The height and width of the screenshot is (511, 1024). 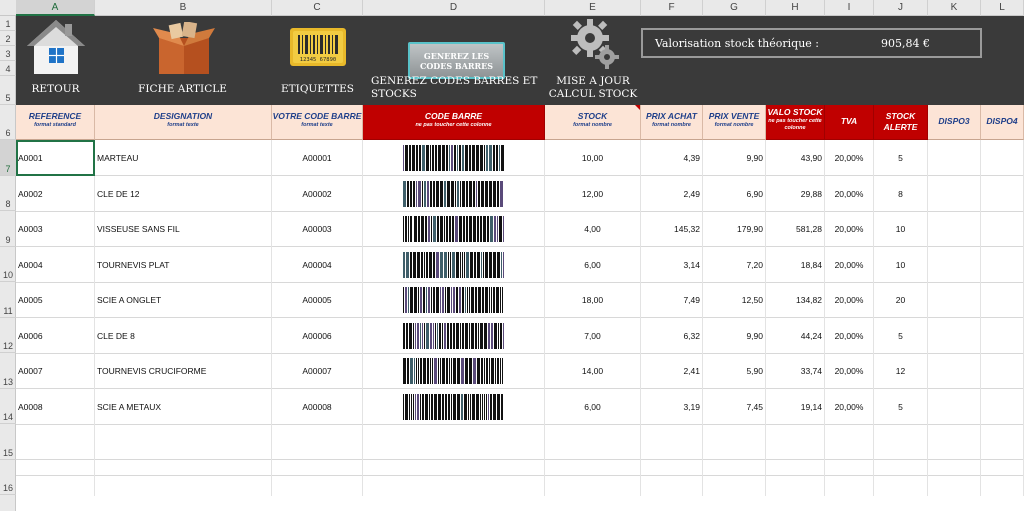 I want to click on cell-valo-stock, so click(x=795, y=478).